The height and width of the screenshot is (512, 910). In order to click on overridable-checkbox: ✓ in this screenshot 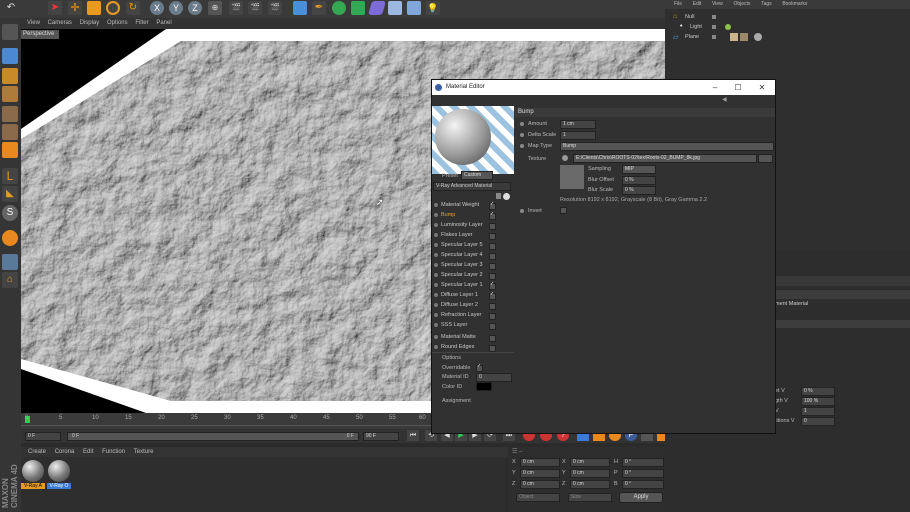, I will do `click(479, 367)`.